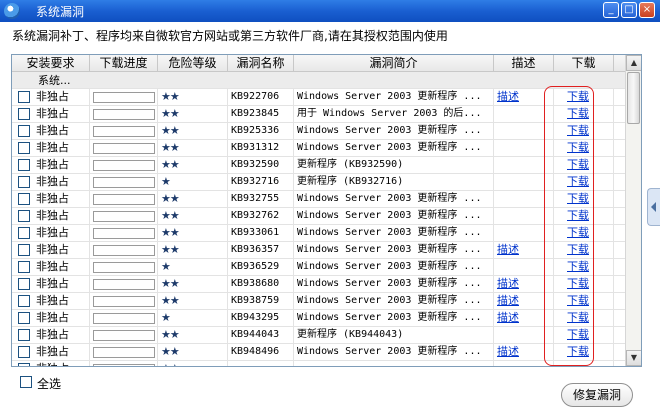  Describe the element at coordinates (524, 63) in the screenshot. I see `col-desc: 描述` at that location.